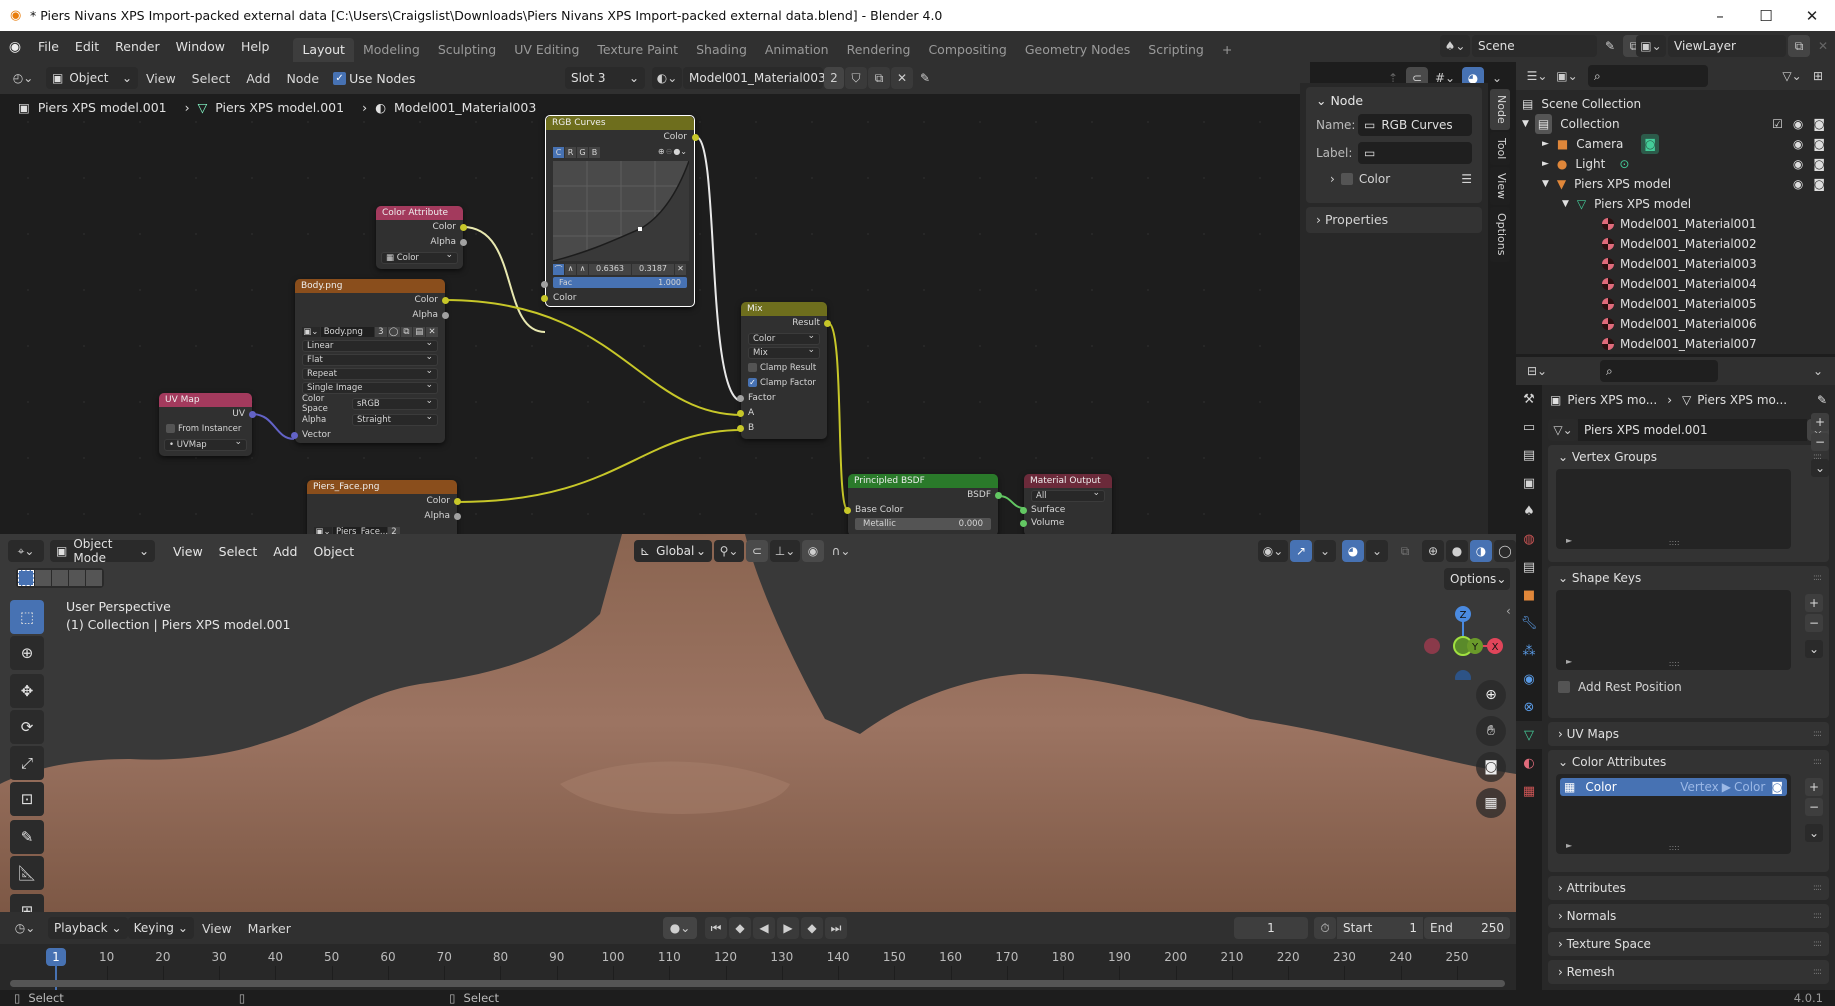 This screenshot has width=1835, height=1006. What do you see at coordinates (467, 50) in the screenshot?
I see `tab-sculpting: Sculpting` at bounding box center [467, 50].